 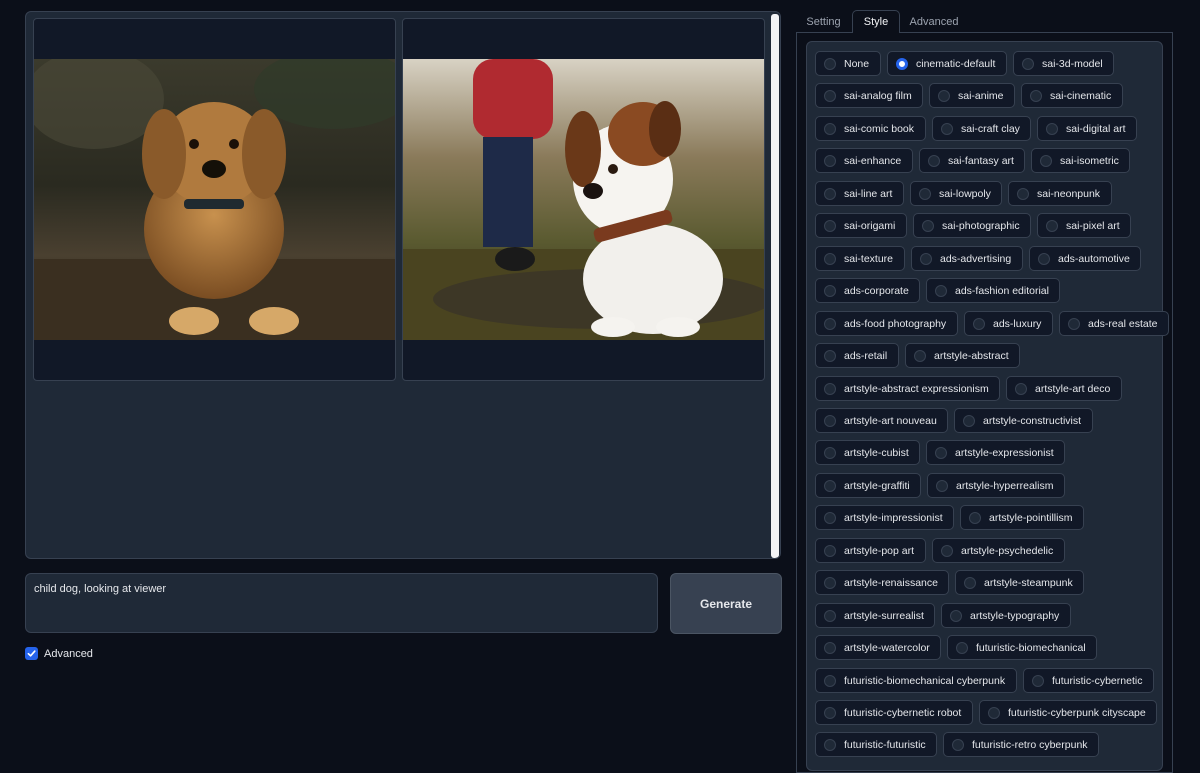 I want to click on style-option: sai-pixel art, so click(x=1084, y=225).